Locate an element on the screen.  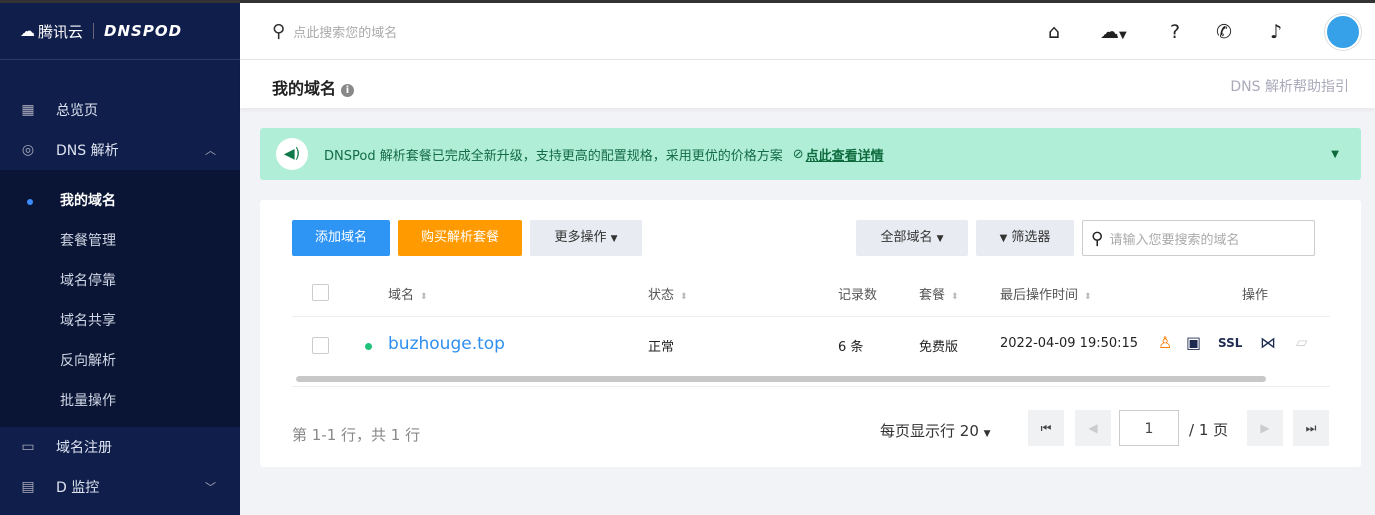
sidebar-item-label: DNS 解析 is located at coordinates (87, 151).